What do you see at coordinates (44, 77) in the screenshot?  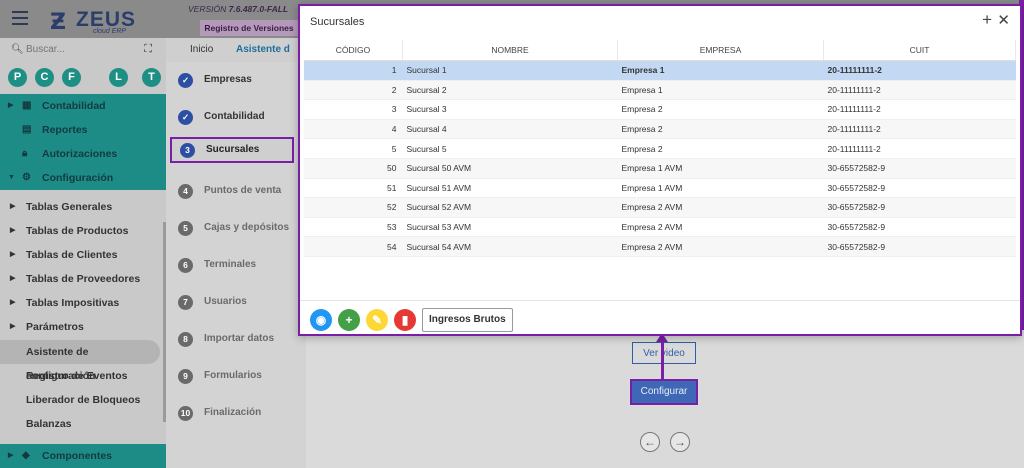 I see `favorite-c-button: C` at bounding box center [44, 77].